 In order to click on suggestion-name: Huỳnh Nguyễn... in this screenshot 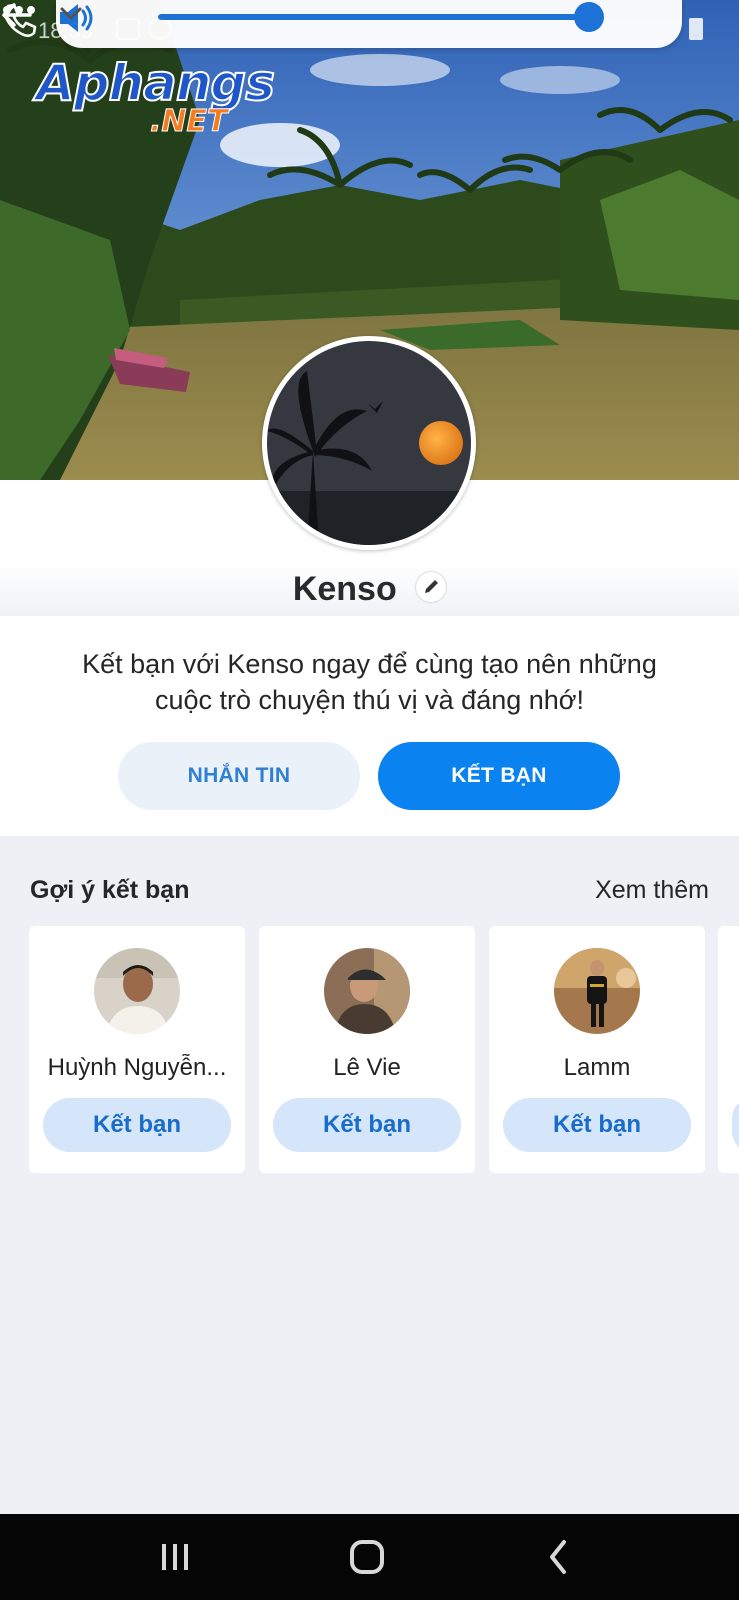, I will do `click(137, 1067)`.